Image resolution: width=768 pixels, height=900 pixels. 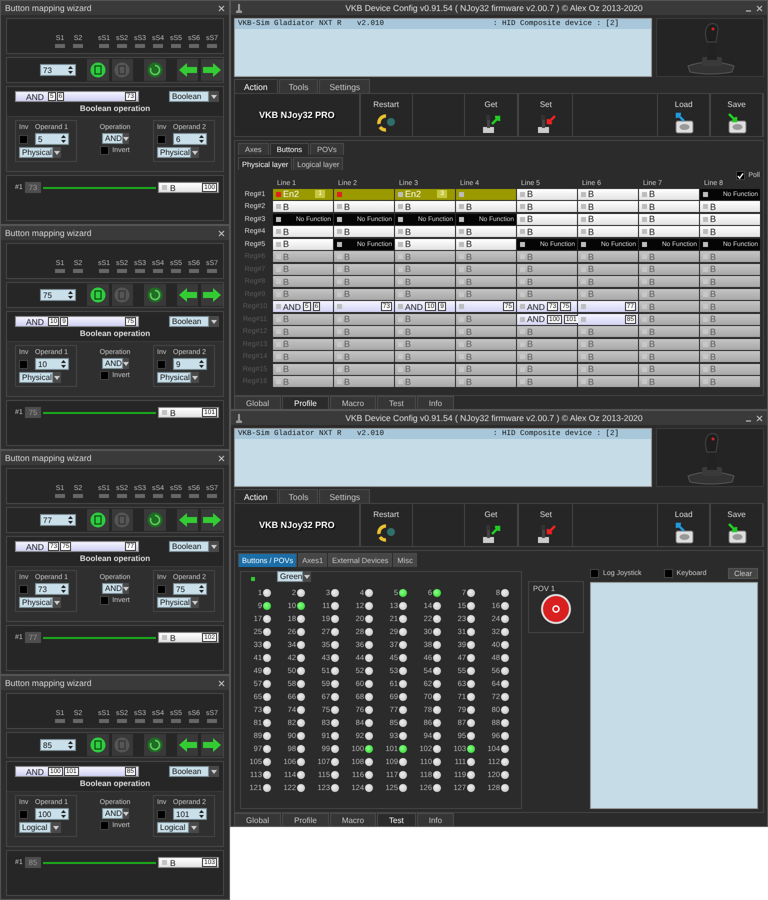 I want to click on number-spin-field: 100, so click(x=52, y=814).